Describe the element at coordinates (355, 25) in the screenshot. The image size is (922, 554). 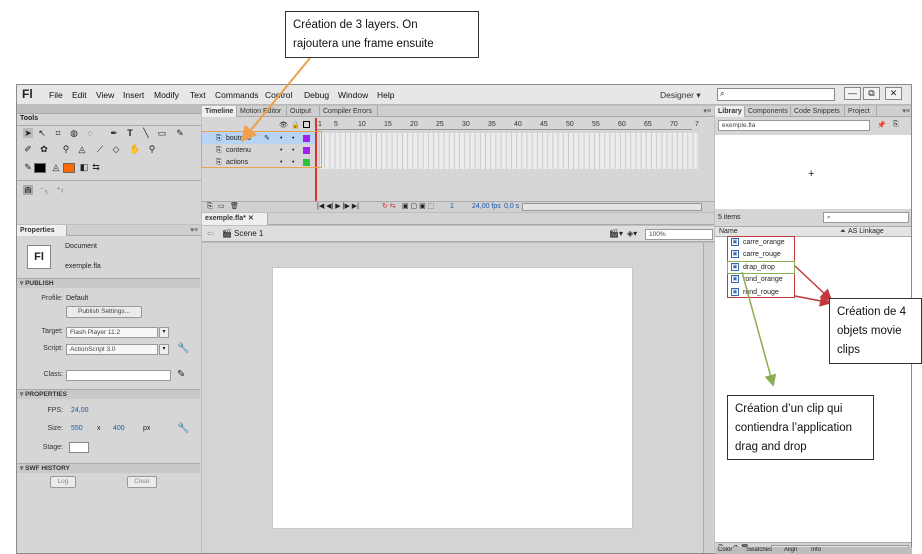
I see `callout-line: Création de 3 layers. On` at that location.